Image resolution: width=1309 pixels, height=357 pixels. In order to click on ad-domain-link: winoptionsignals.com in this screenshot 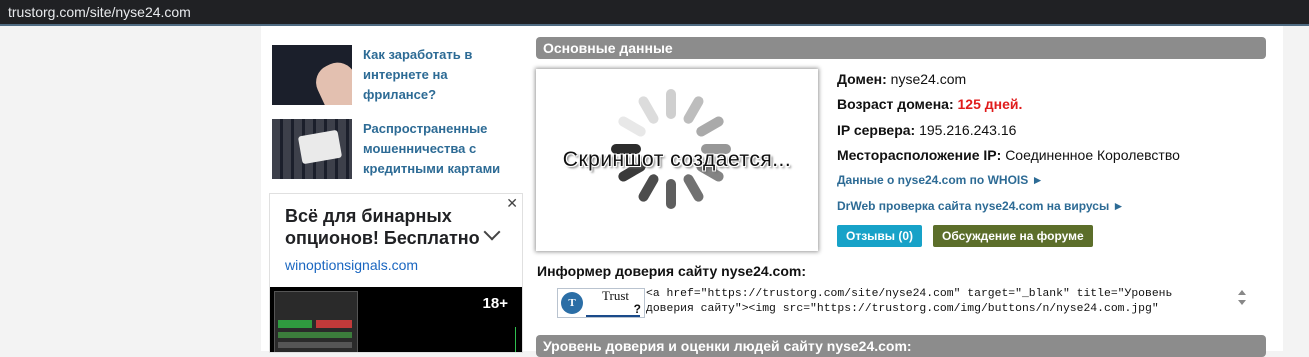, I will do `click(351, 265)`.